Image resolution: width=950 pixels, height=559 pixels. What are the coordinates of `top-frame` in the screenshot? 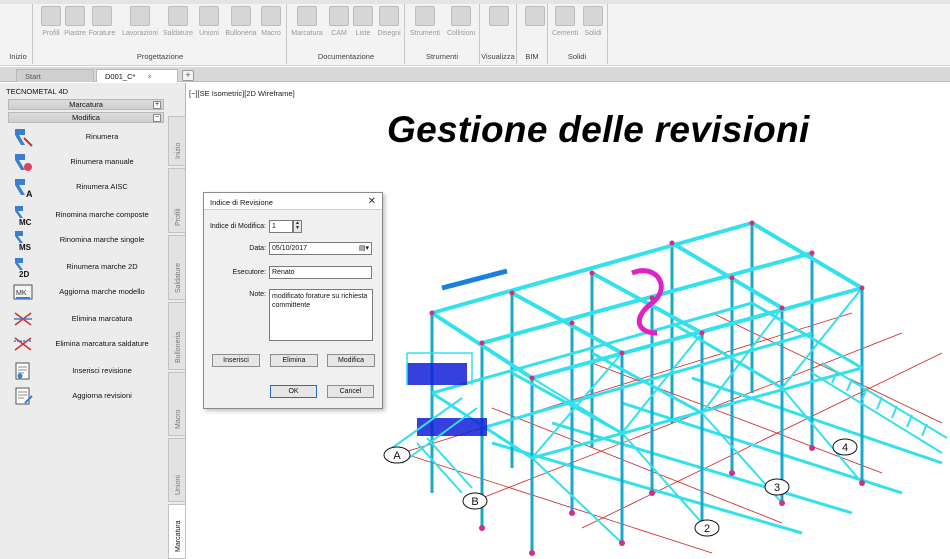 It's located at (647, 300).